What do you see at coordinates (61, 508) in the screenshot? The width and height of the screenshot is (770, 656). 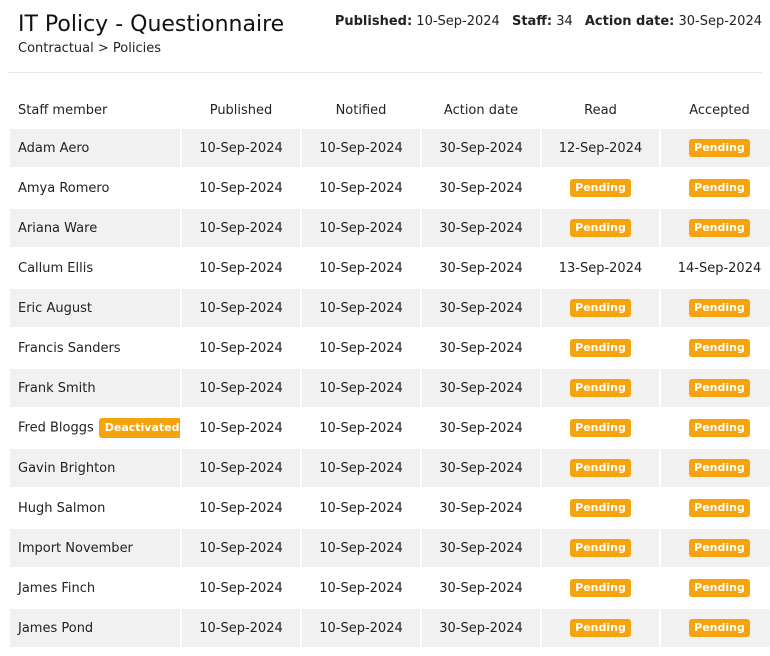 I see `staff-member-name: Hugh Salmon` at bounding box center [61, 508].